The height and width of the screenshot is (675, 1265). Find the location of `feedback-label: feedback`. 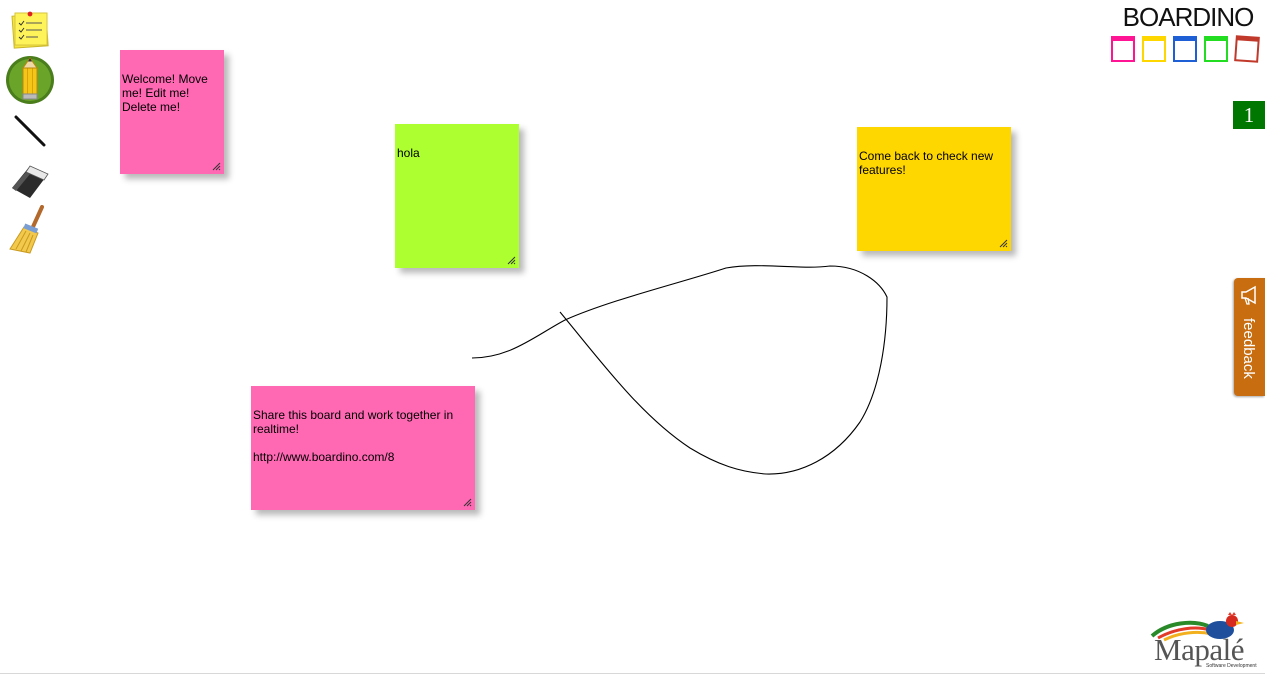

feedback-label: feedback is located at coordinates (1248, 348).